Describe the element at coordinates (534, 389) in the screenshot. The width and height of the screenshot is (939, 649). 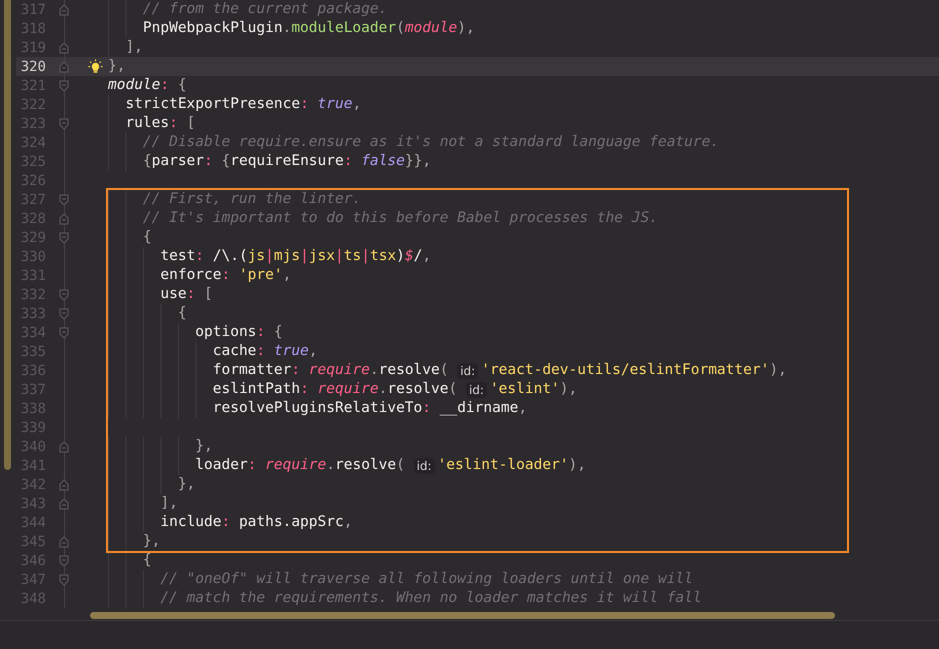
I see `code-text: 'eslint'),` at that location.